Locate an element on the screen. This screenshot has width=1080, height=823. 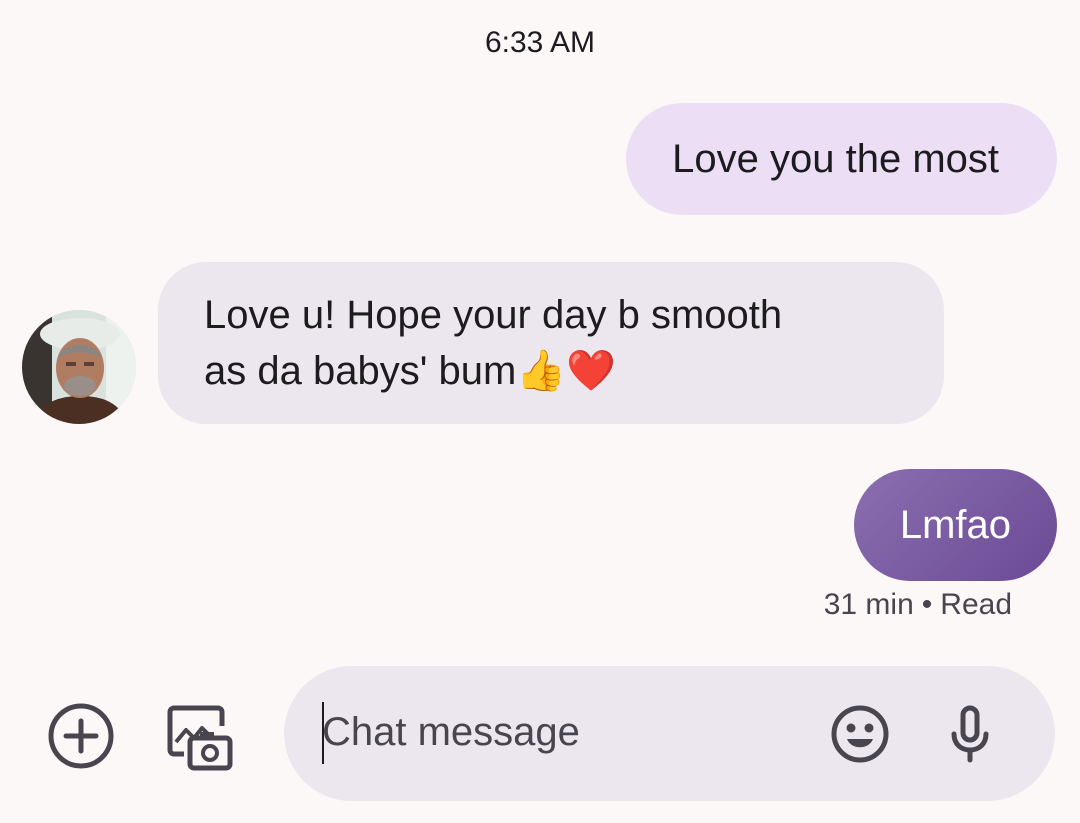
message-status-read: Read is located at coordinates (976, 604).